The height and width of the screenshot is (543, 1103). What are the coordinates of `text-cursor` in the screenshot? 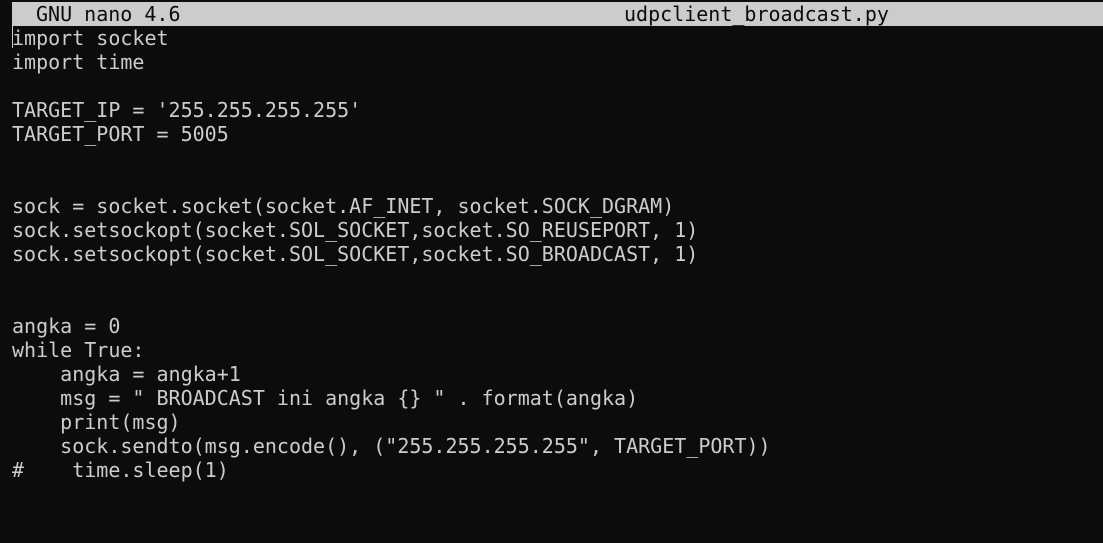 It's located at (12, 37).